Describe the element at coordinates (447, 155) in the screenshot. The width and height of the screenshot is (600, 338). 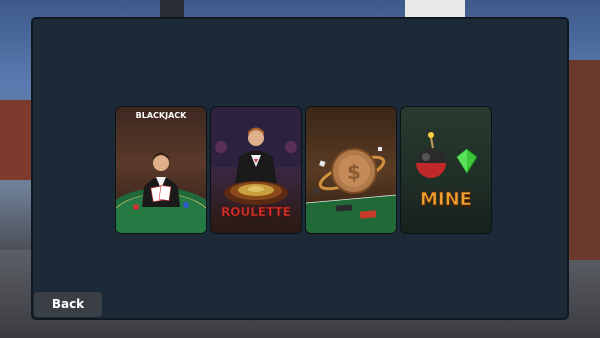
I see `bomb-icon` at that location.